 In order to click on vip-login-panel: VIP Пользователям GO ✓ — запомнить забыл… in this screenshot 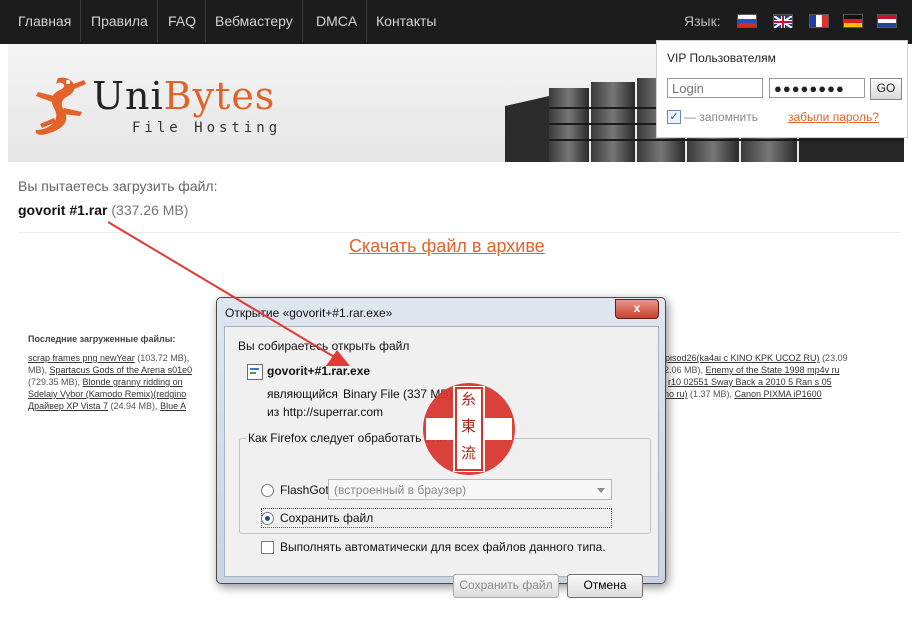, I will do `click(782, 89)`.